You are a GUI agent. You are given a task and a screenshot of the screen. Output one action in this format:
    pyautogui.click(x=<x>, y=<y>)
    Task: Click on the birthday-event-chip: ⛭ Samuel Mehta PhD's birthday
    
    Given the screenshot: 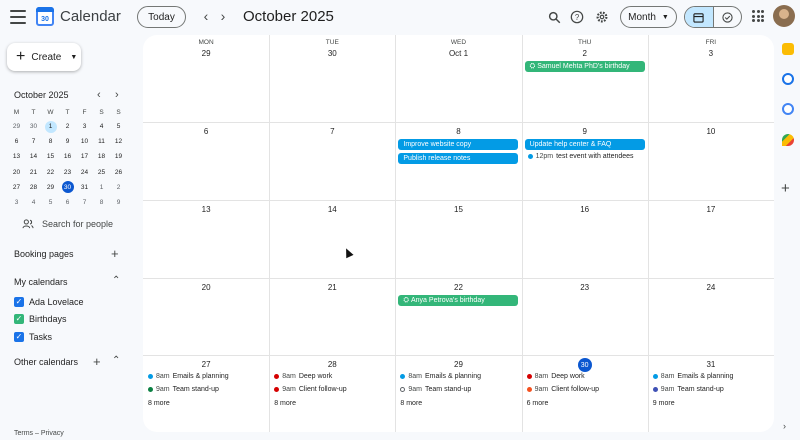 What is the action you would take?
    pyautogui.click(x=584, y=66)
    